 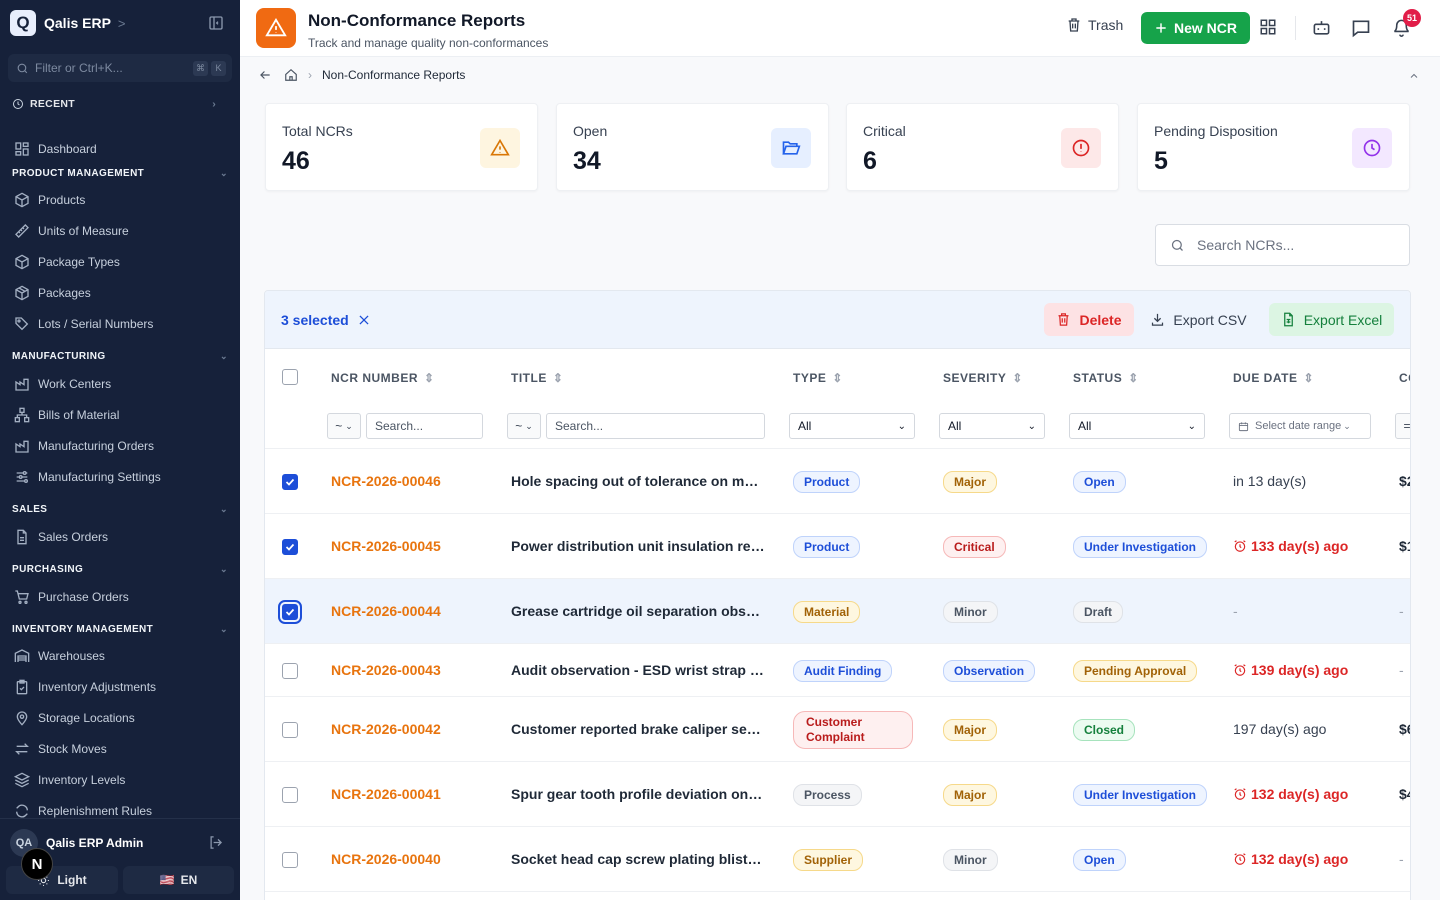 I want to click on type-filter-select: All ⌄, so click(x=852, y=426).